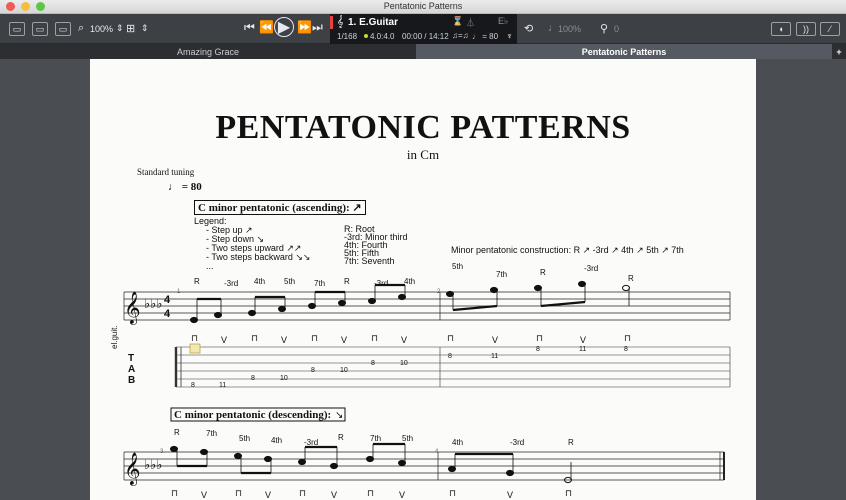  Describe the element at coordinates (509, 36) in the screenshot. I see `tuning-fork-icon: ♆` at that location.